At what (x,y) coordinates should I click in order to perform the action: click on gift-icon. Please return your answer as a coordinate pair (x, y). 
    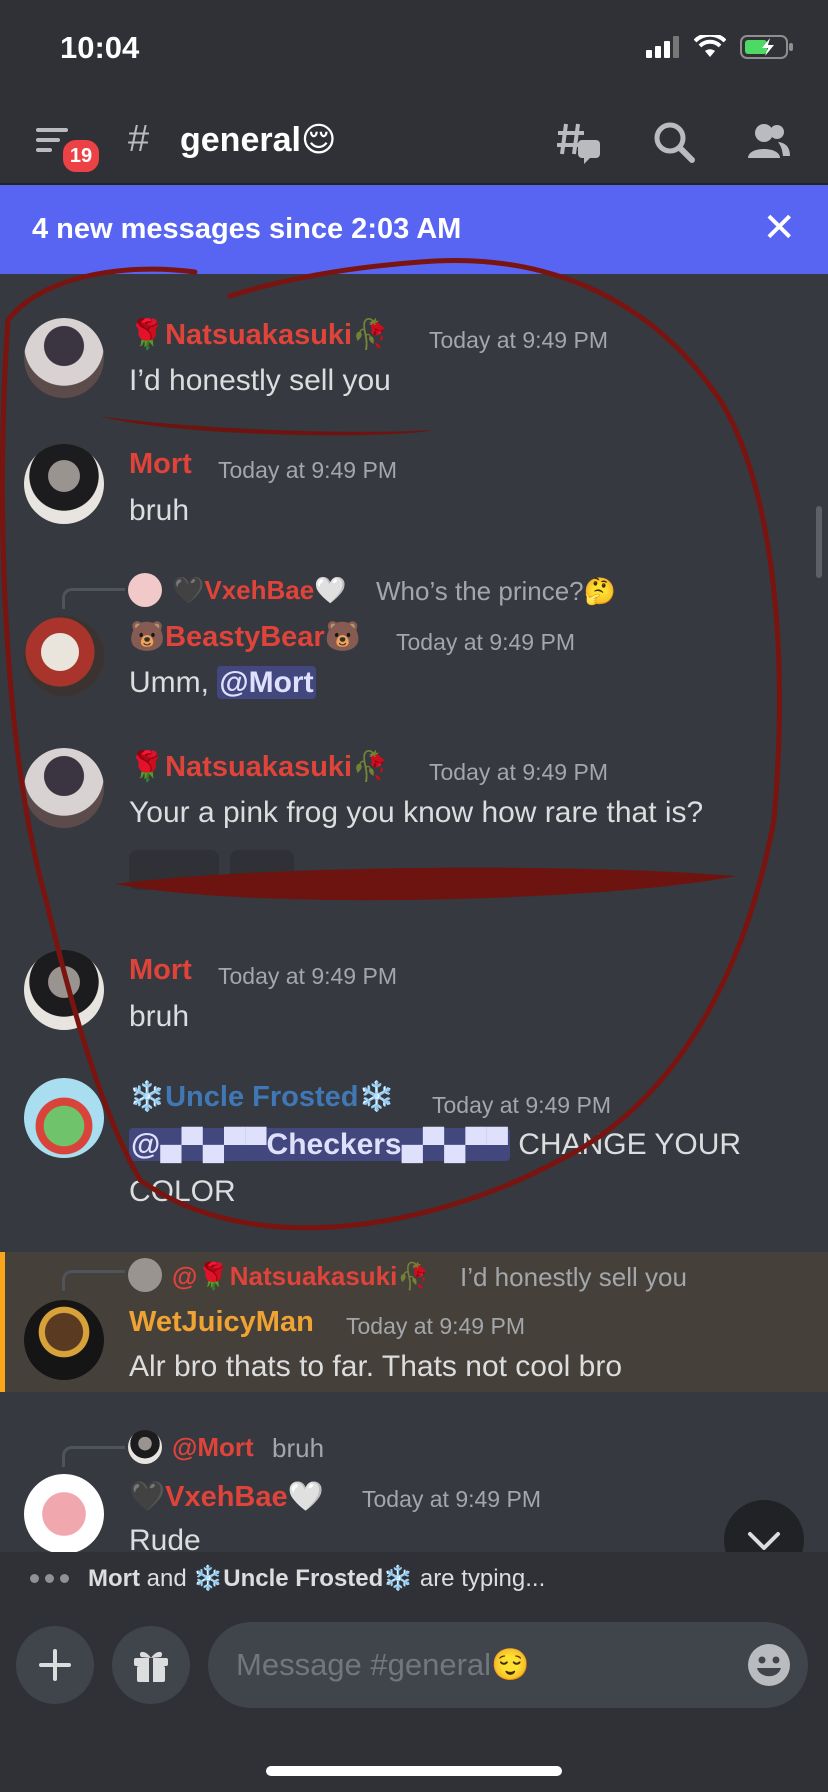
    Looking at the image, I should click on (151, 1666).